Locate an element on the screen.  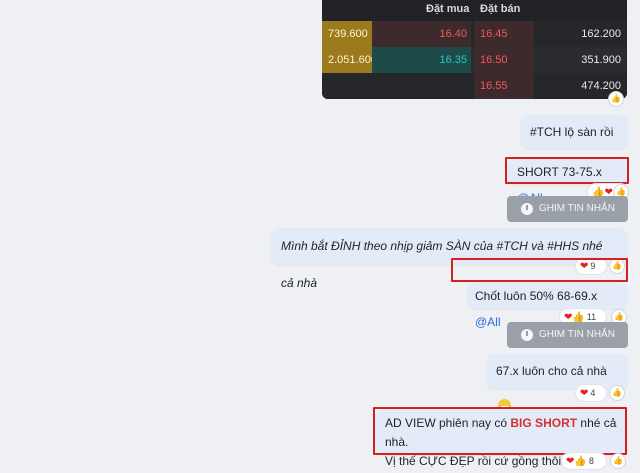
ask-volume: 351.900 is located at coordinates (601, 60).